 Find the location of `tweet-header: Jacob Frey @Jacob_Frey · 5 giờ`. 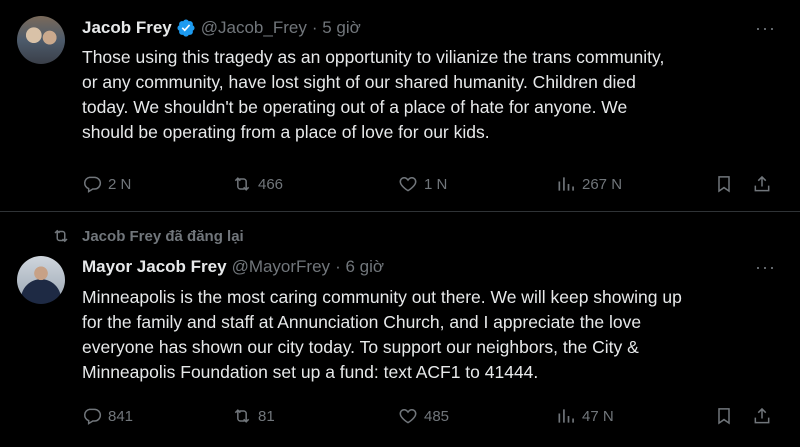

tweet-header: Jacob Frey @Jacob_Frey · 5 giờ is located at coordinates (221, 28).